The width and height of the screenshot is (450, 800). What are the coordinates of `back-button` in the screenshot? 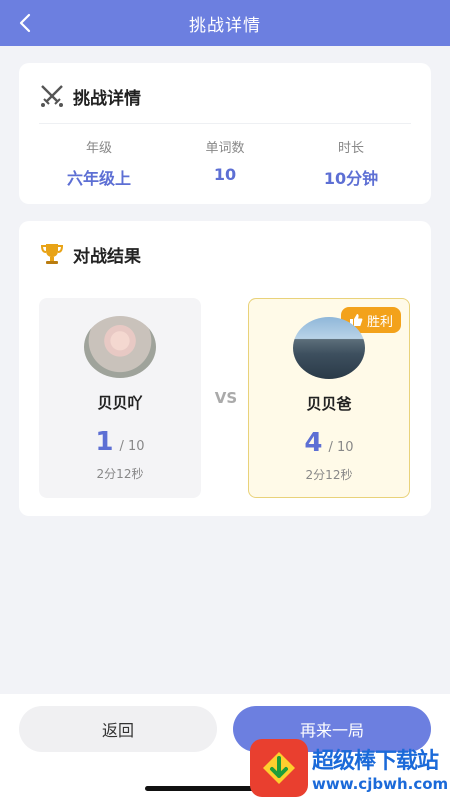 It's located at (25, 23).